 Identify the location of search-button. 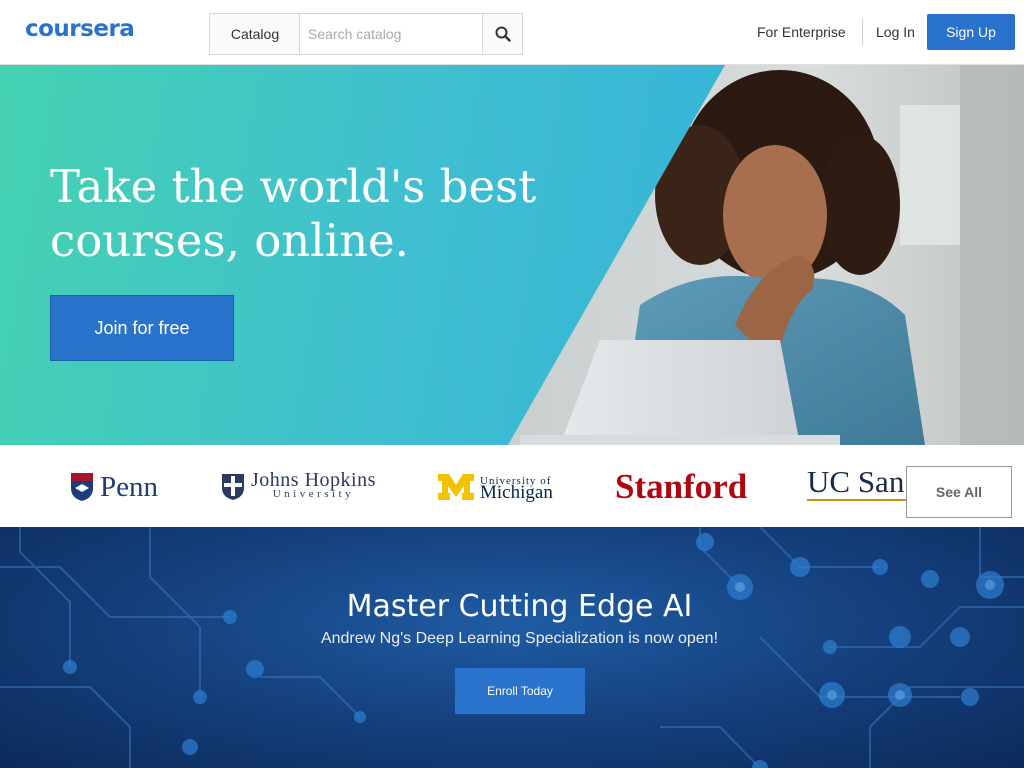
(502, 34).